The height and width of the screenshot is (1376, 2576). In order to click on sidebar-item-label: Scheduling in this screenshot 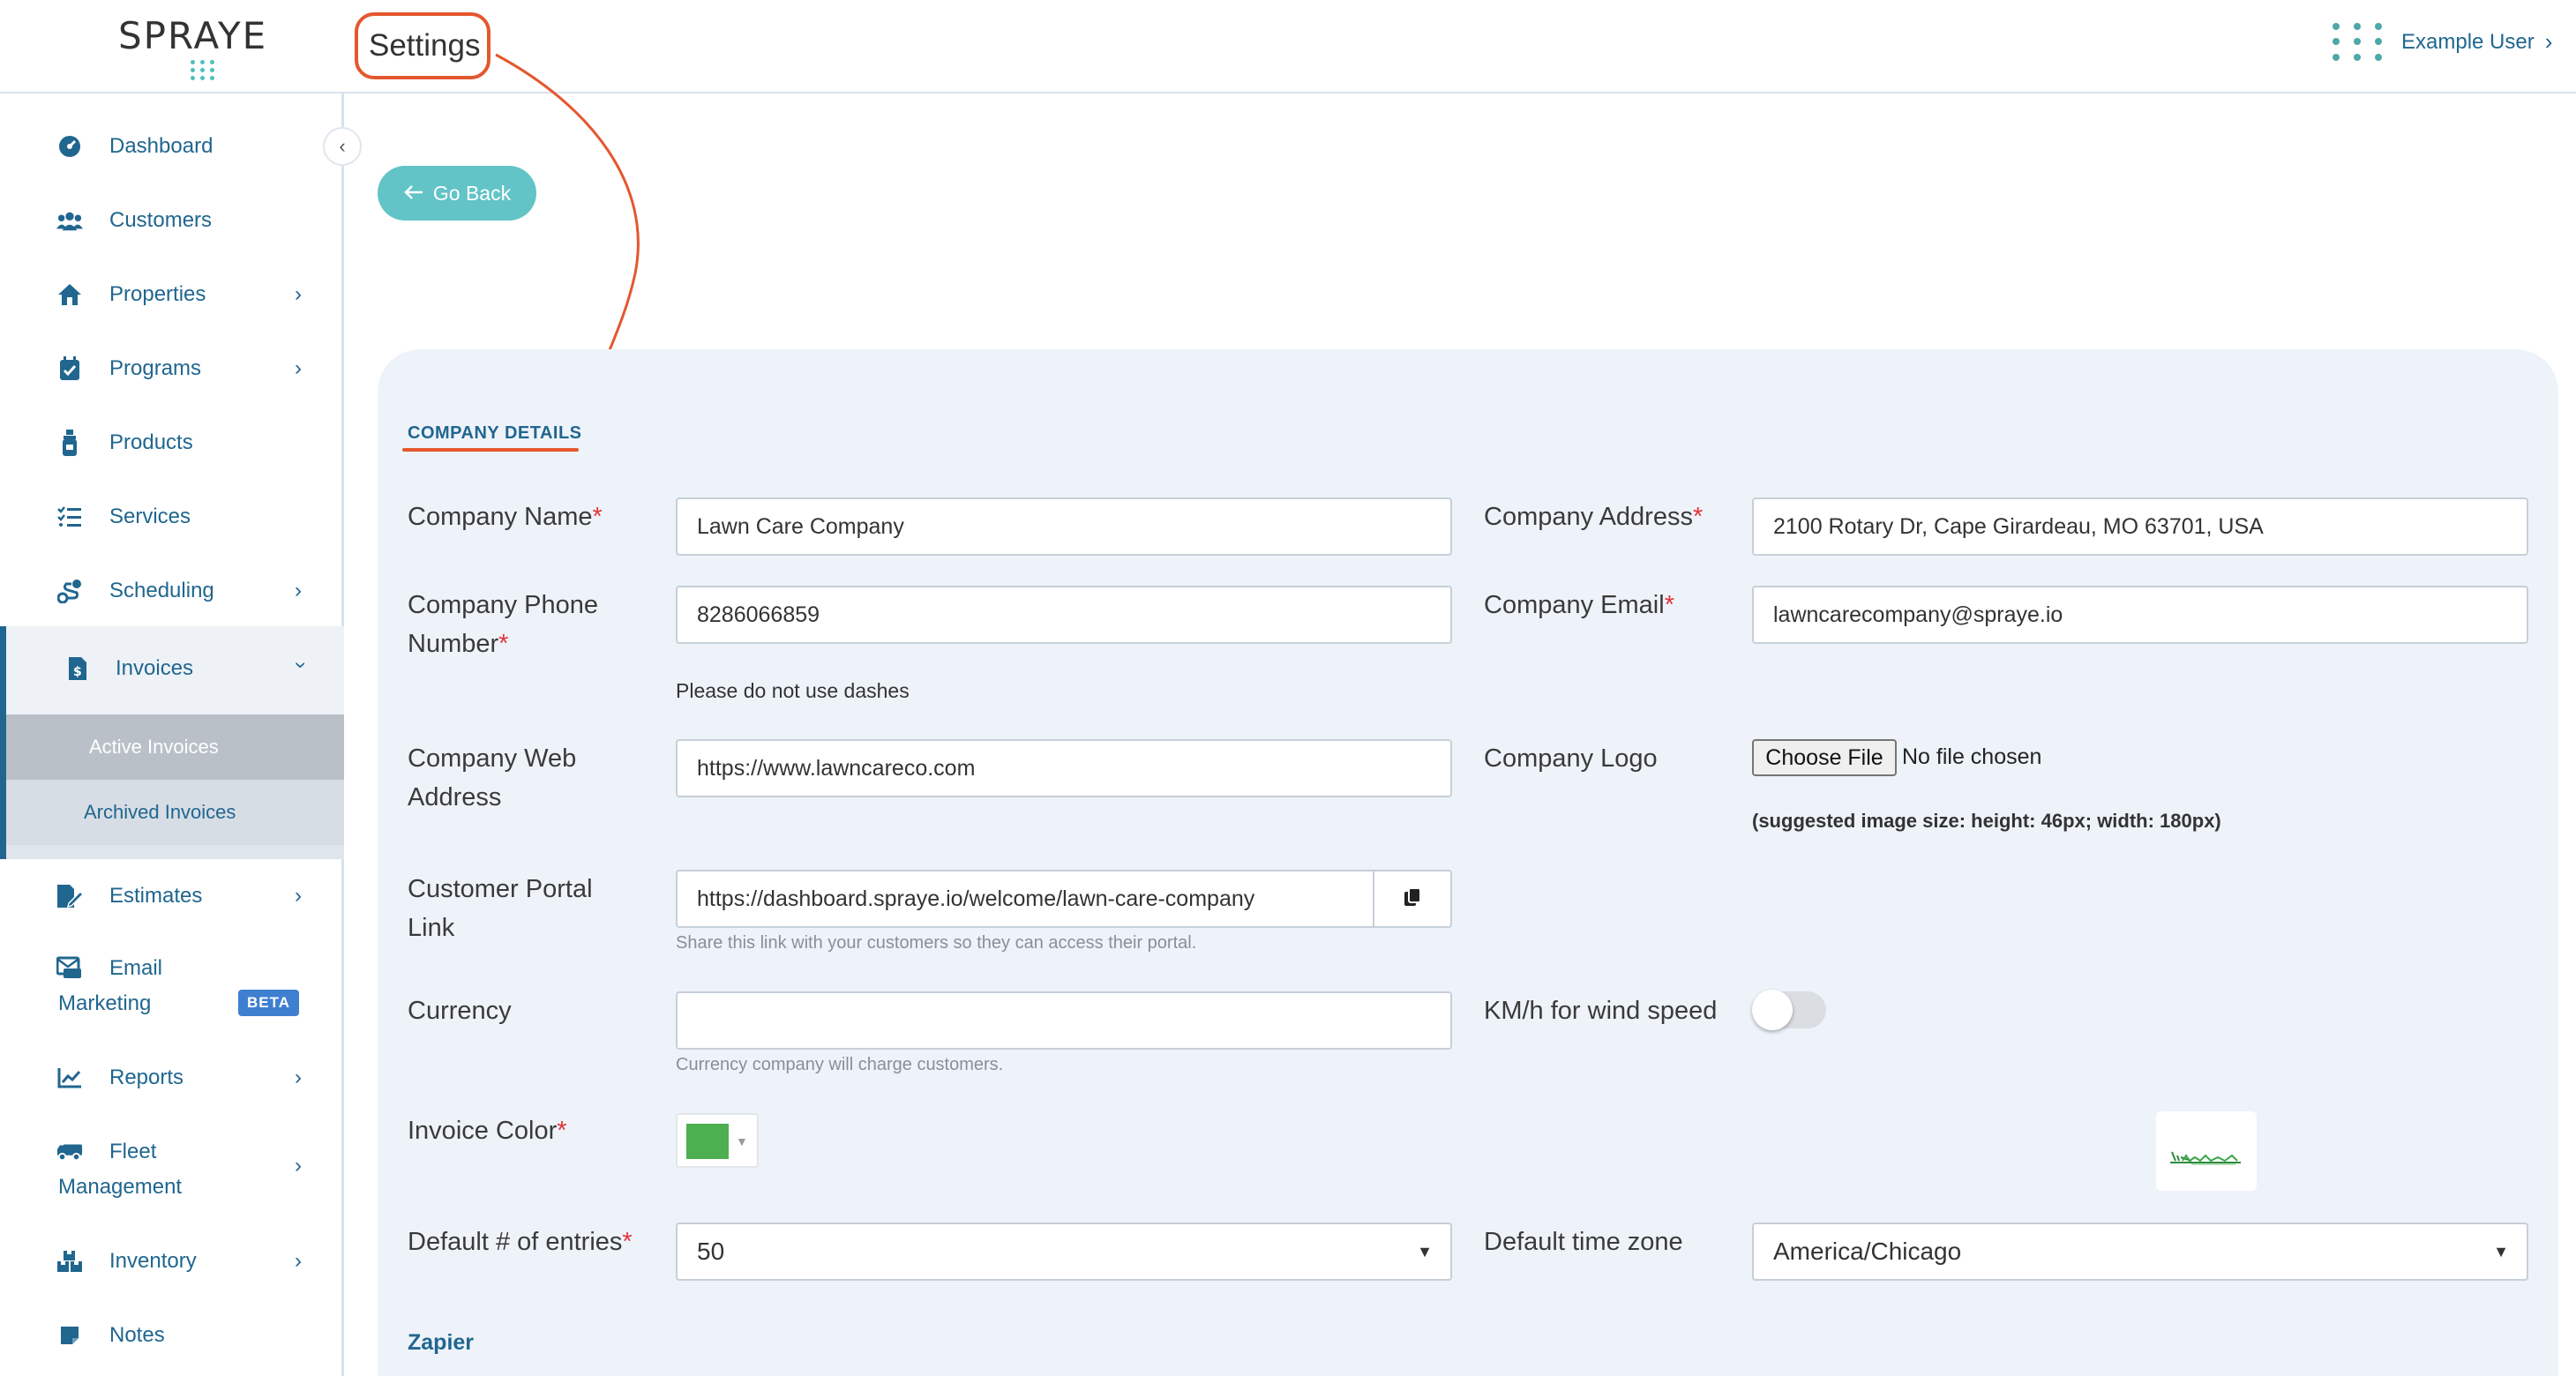, I will do `click(162, 590)`.